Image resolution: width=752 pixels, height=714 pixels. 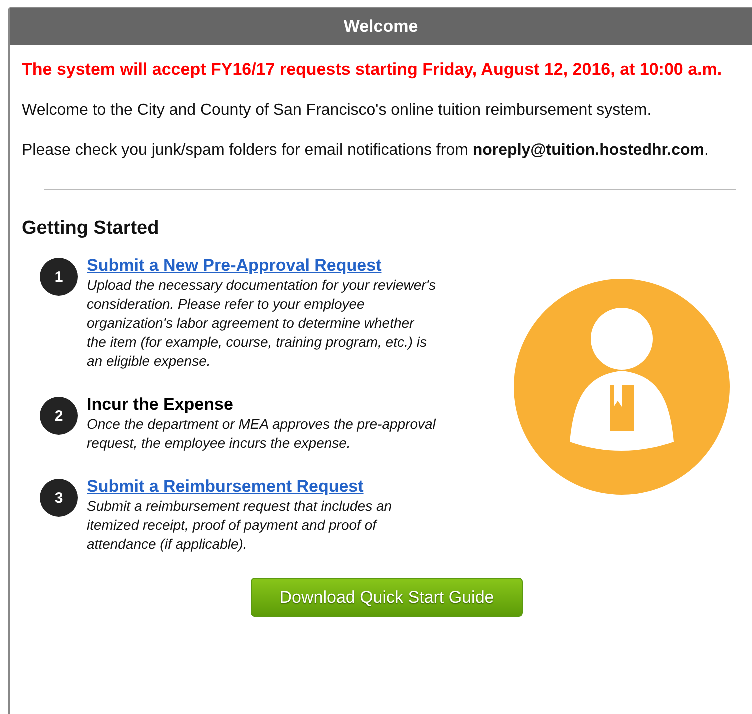 What do you see at coordinates (262, 323) in the screenshot?
I see `step-description: Upload the necessary documentation for your reviewer's consideration. Please refer to your employee organization's labor agreement to determine whether the item (for example, course, training program, etc.) is an eligible expense.` at bounding box center [262, 323].